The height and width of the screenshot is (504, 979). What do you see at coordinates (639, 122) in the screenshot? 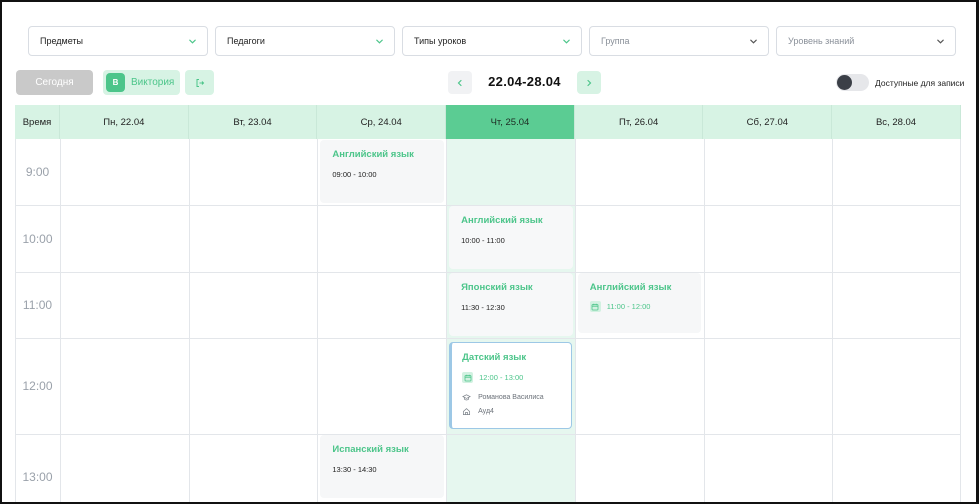
I see `day-header-4: Пт, 26.04` at bounding box center [639, 122].